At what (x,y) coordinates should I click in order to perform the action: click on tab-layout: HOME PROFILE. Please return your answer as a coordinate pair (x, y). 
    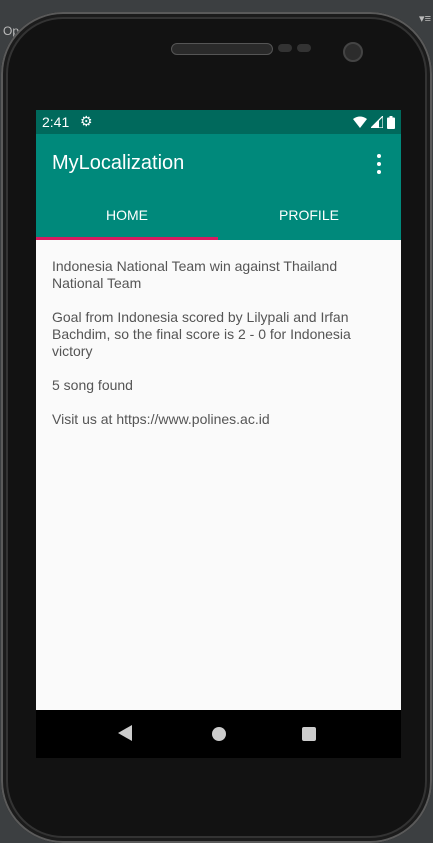
    Looking at the image, I should click on (218, 215).